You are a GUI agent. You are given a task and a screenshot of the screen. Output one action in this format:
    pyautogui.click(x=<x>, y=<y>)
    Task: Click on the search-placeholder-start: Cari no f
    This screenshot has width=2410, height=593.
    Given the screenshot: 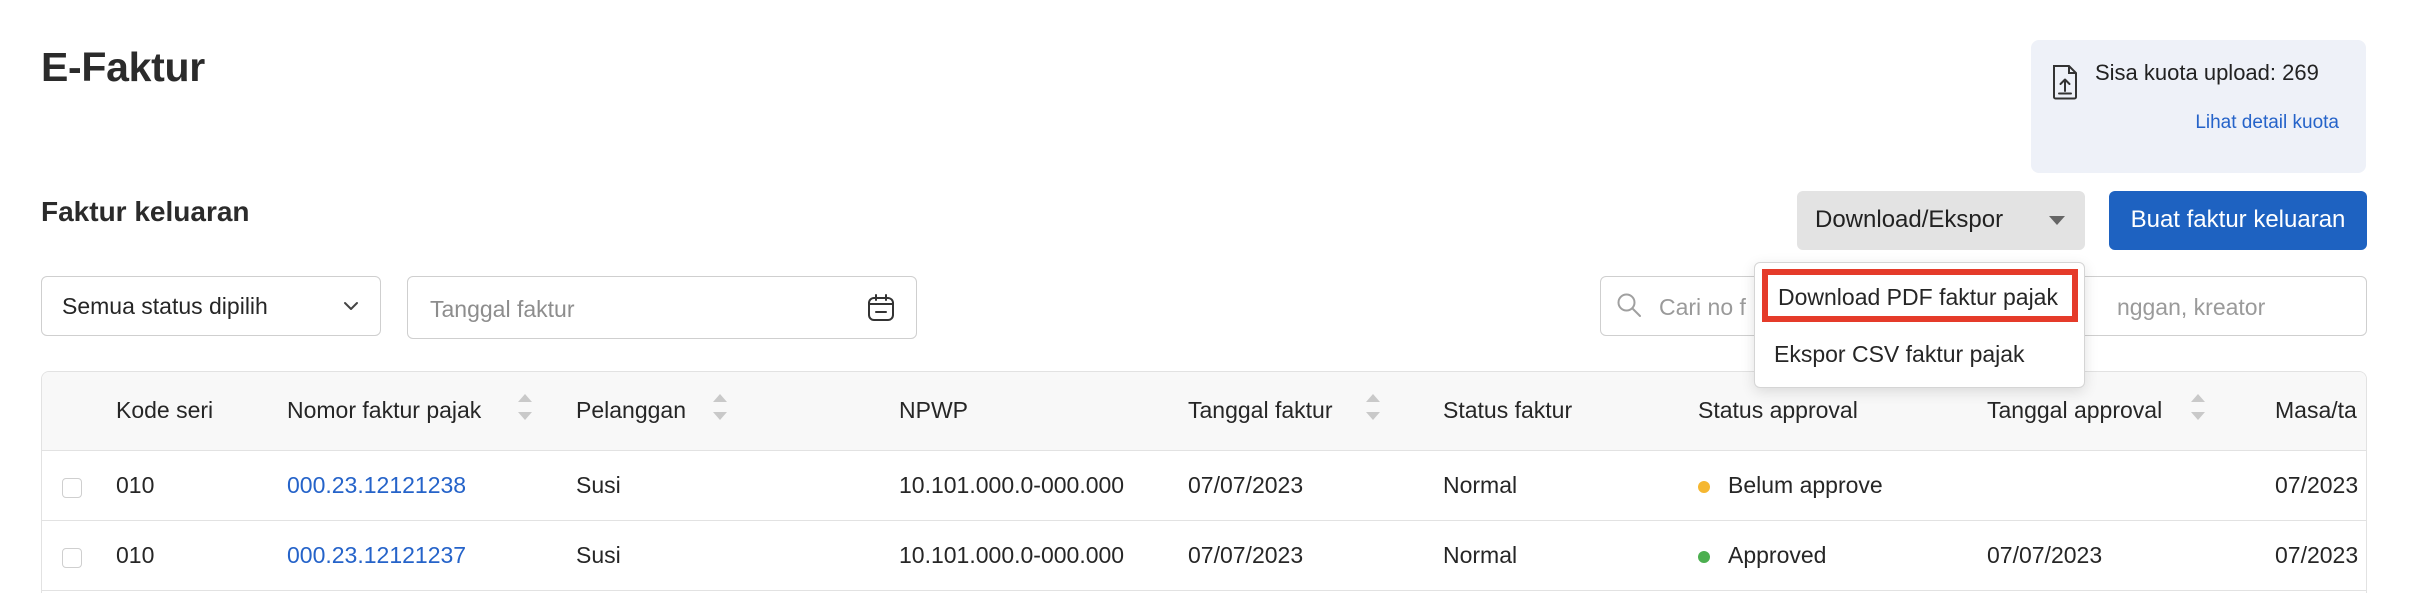 What is the action you would take?
    pyautogui.click(x=1702, y=307)
    